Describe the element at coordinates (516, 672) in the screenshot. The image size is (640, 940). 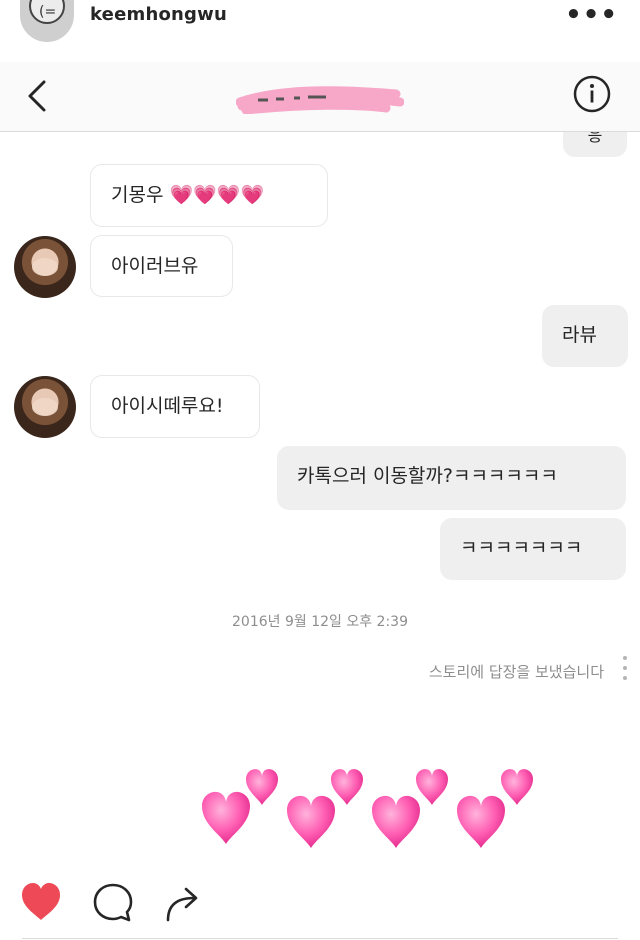
I see `story-reply-note: 스토리에 답장을 보냈습니다` at that location.